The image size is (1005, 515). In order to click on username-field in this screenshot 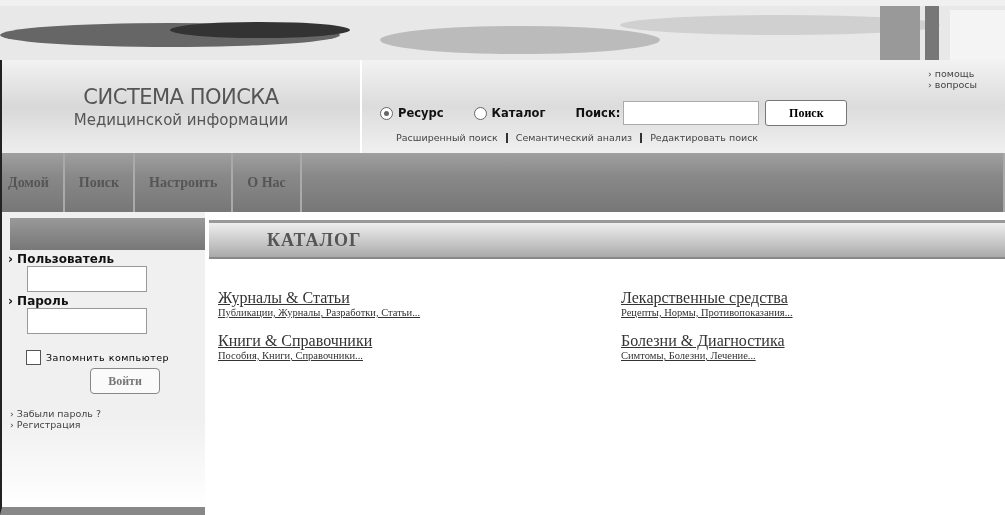, I will do `click(87, 279)`.